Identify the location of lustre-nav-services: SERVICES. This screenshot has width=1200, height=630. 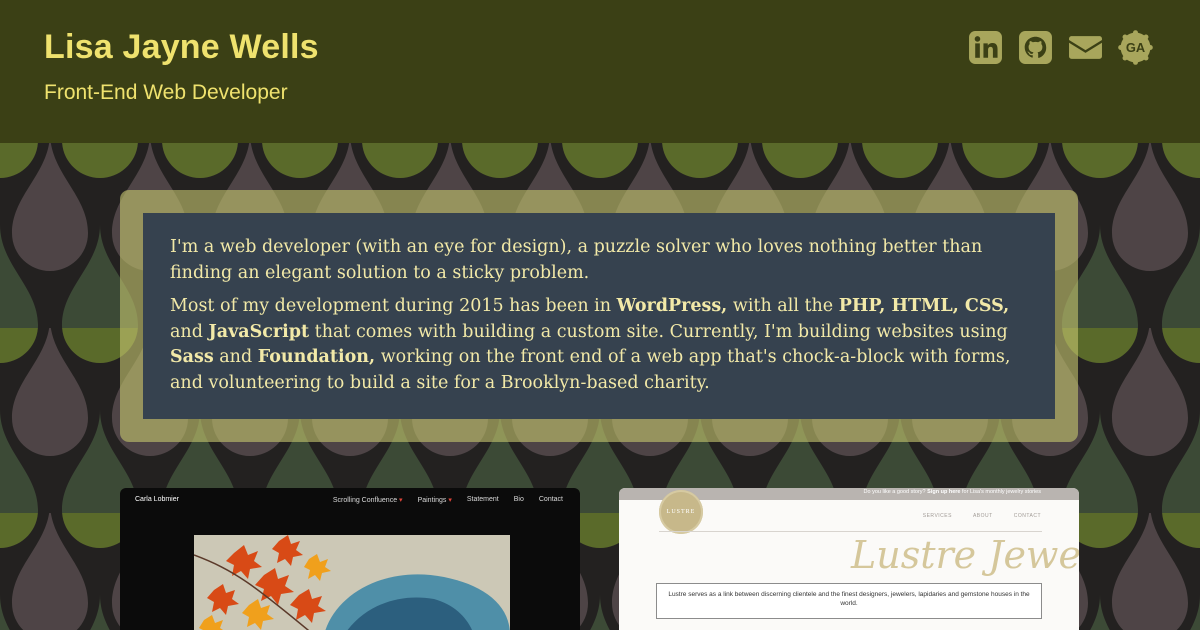
(937, 516).